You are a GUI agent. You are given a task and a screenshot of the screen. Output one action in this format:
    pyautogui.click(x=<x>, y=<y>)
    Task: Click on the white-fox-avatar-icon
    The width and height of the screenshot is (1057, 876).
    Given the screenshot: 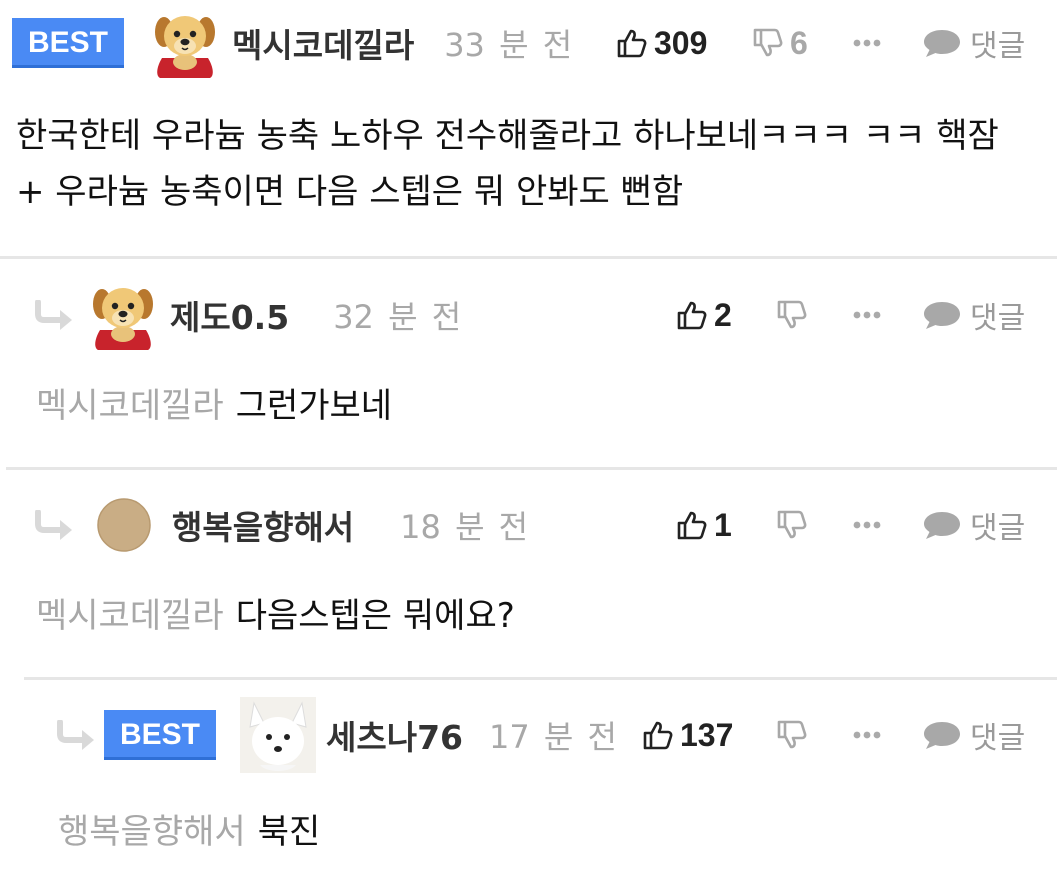 What is the action you would take?
    pyautogui.click(x=278, y=735)
    